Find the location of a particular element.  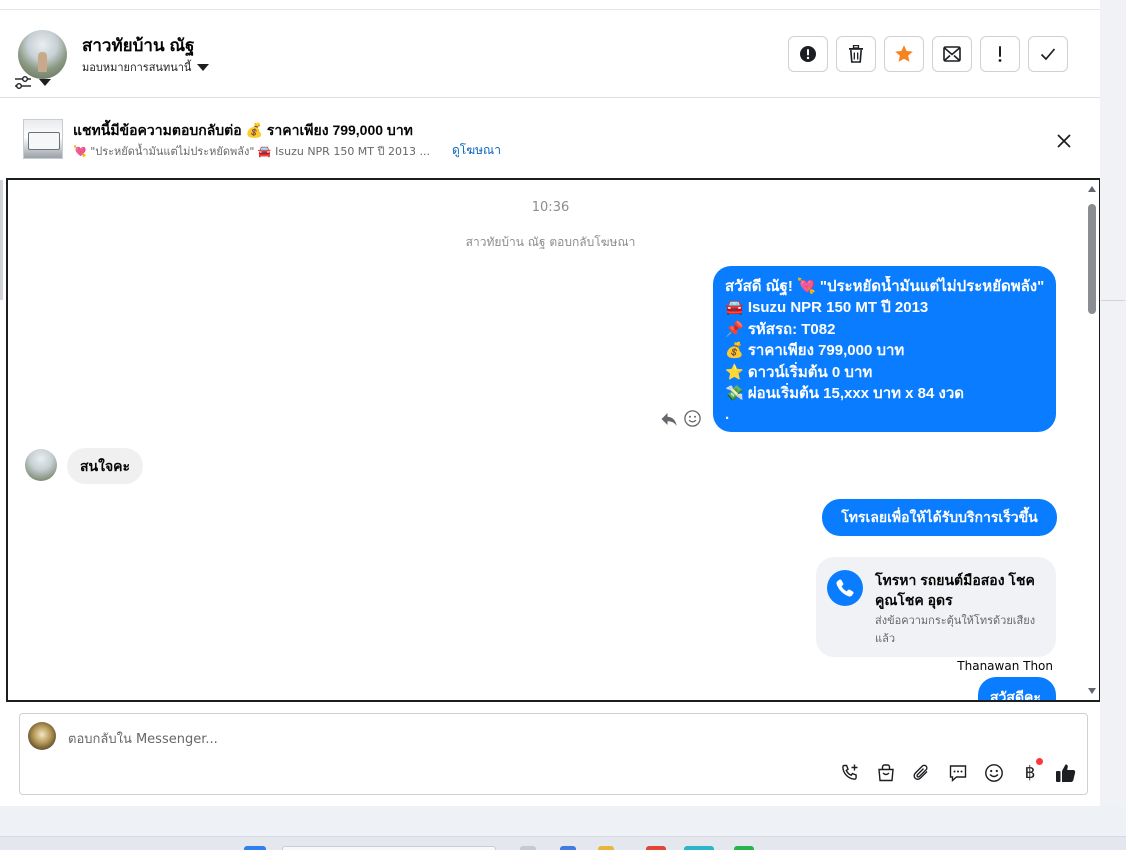

desktop-background is located at coordinates (563, 821).